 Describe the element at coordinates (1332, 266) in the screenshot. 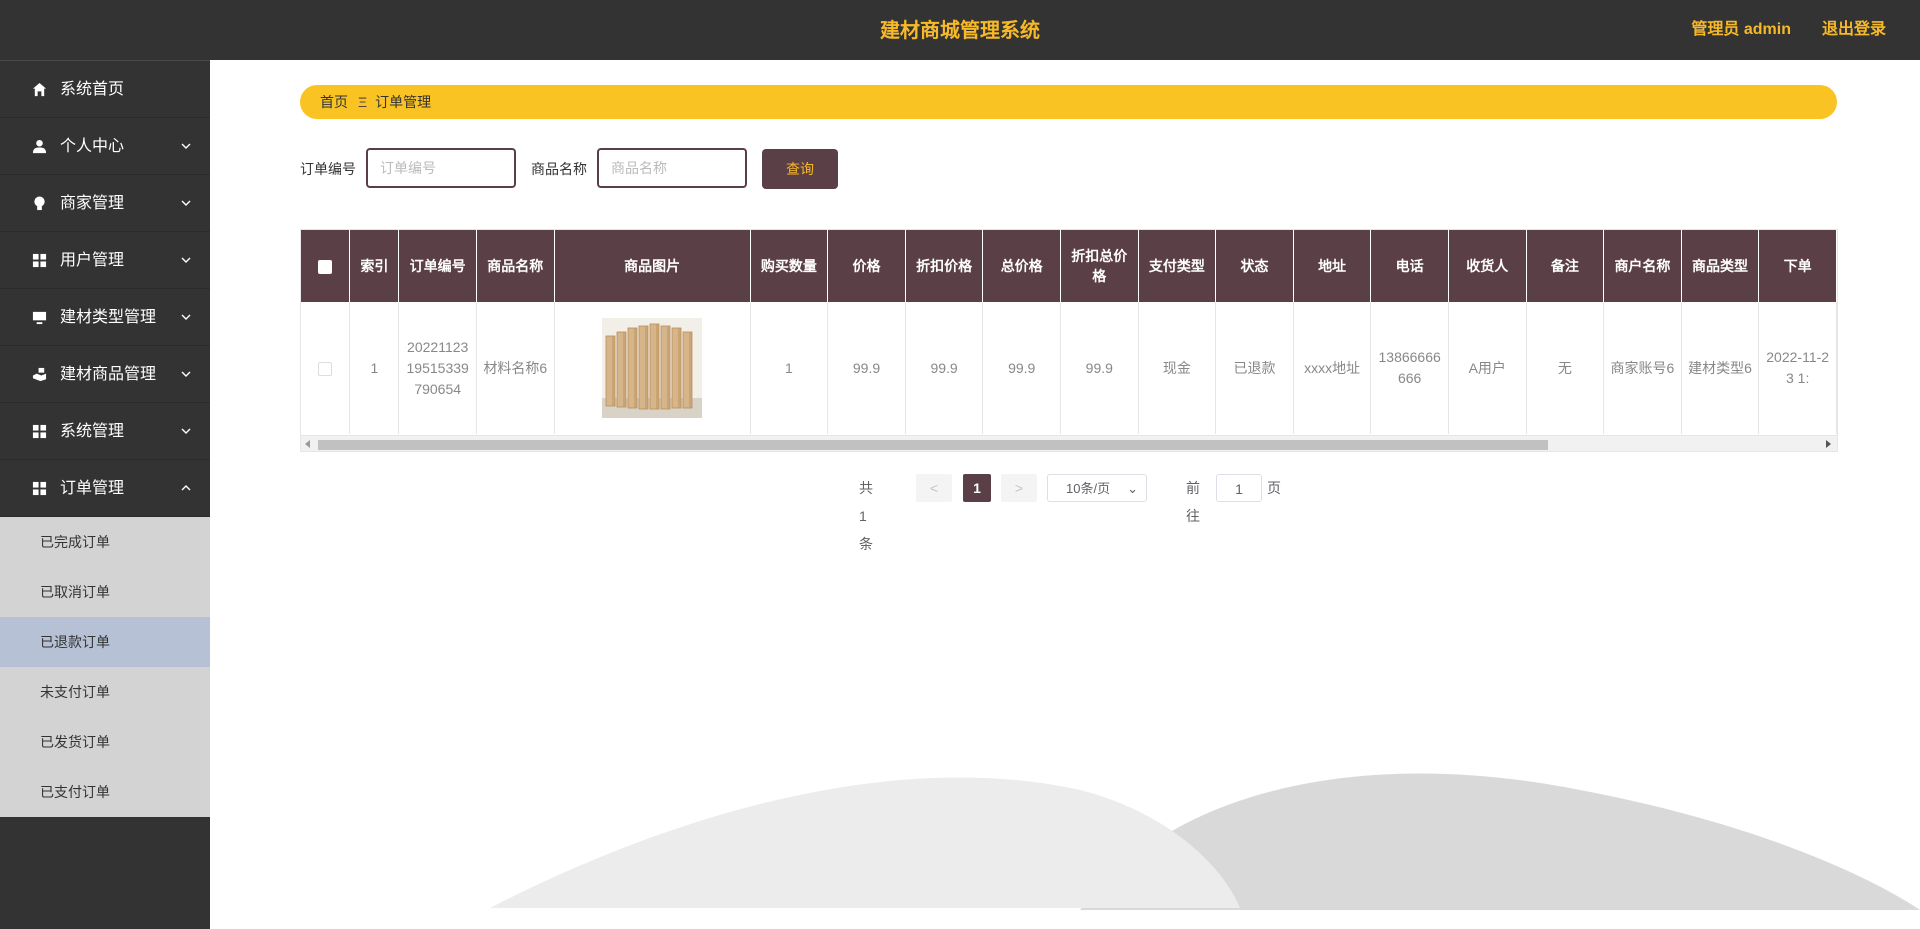

I see `column-header: 地址` at that location.